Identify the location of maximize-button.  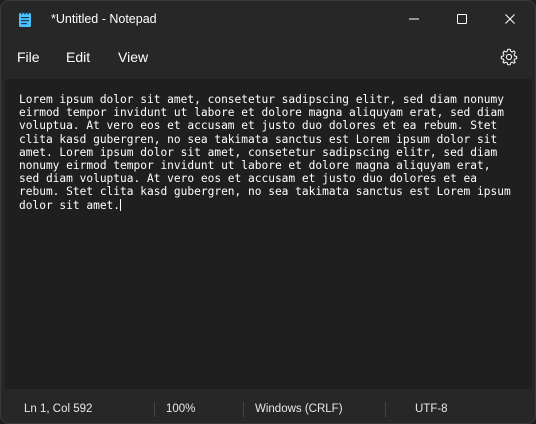
(462, 19).